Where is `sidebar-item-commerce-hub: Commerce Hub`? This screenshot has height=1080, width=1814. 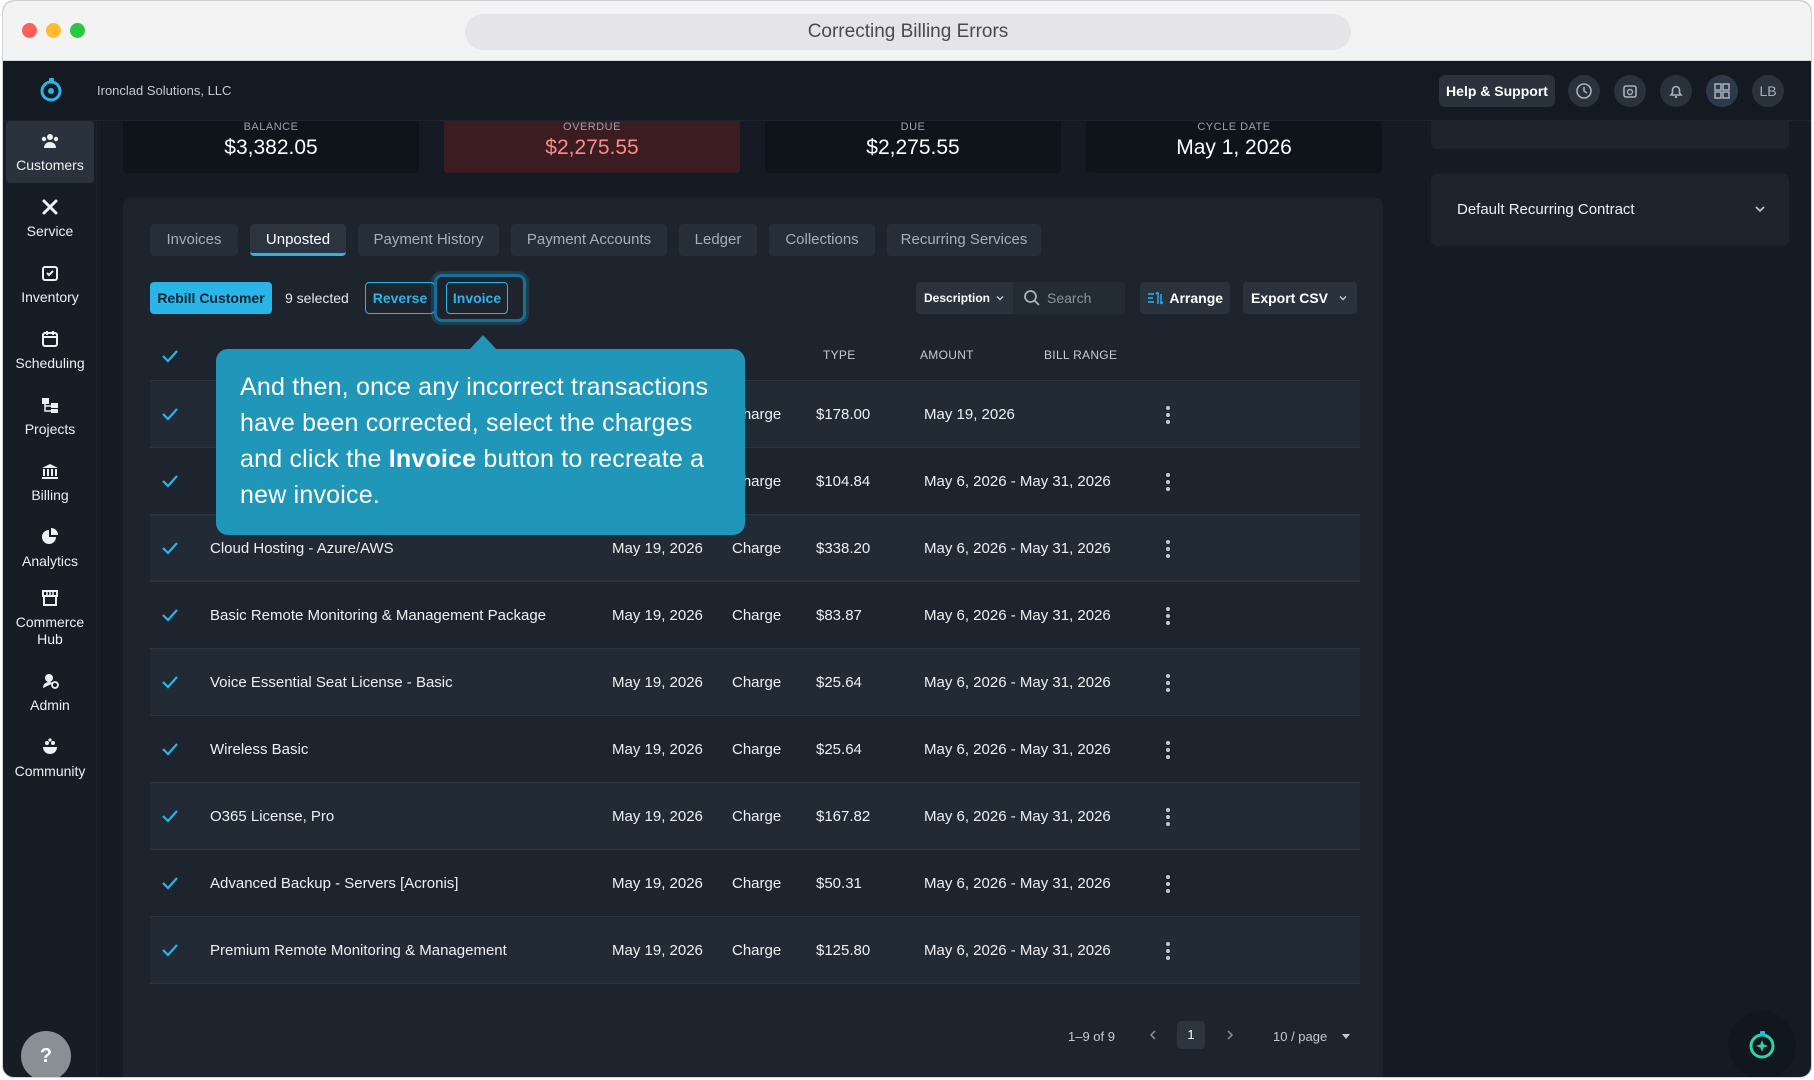
sidebar-item-commerce-hub: Commerce Hub is located at coordinates (50, 618).